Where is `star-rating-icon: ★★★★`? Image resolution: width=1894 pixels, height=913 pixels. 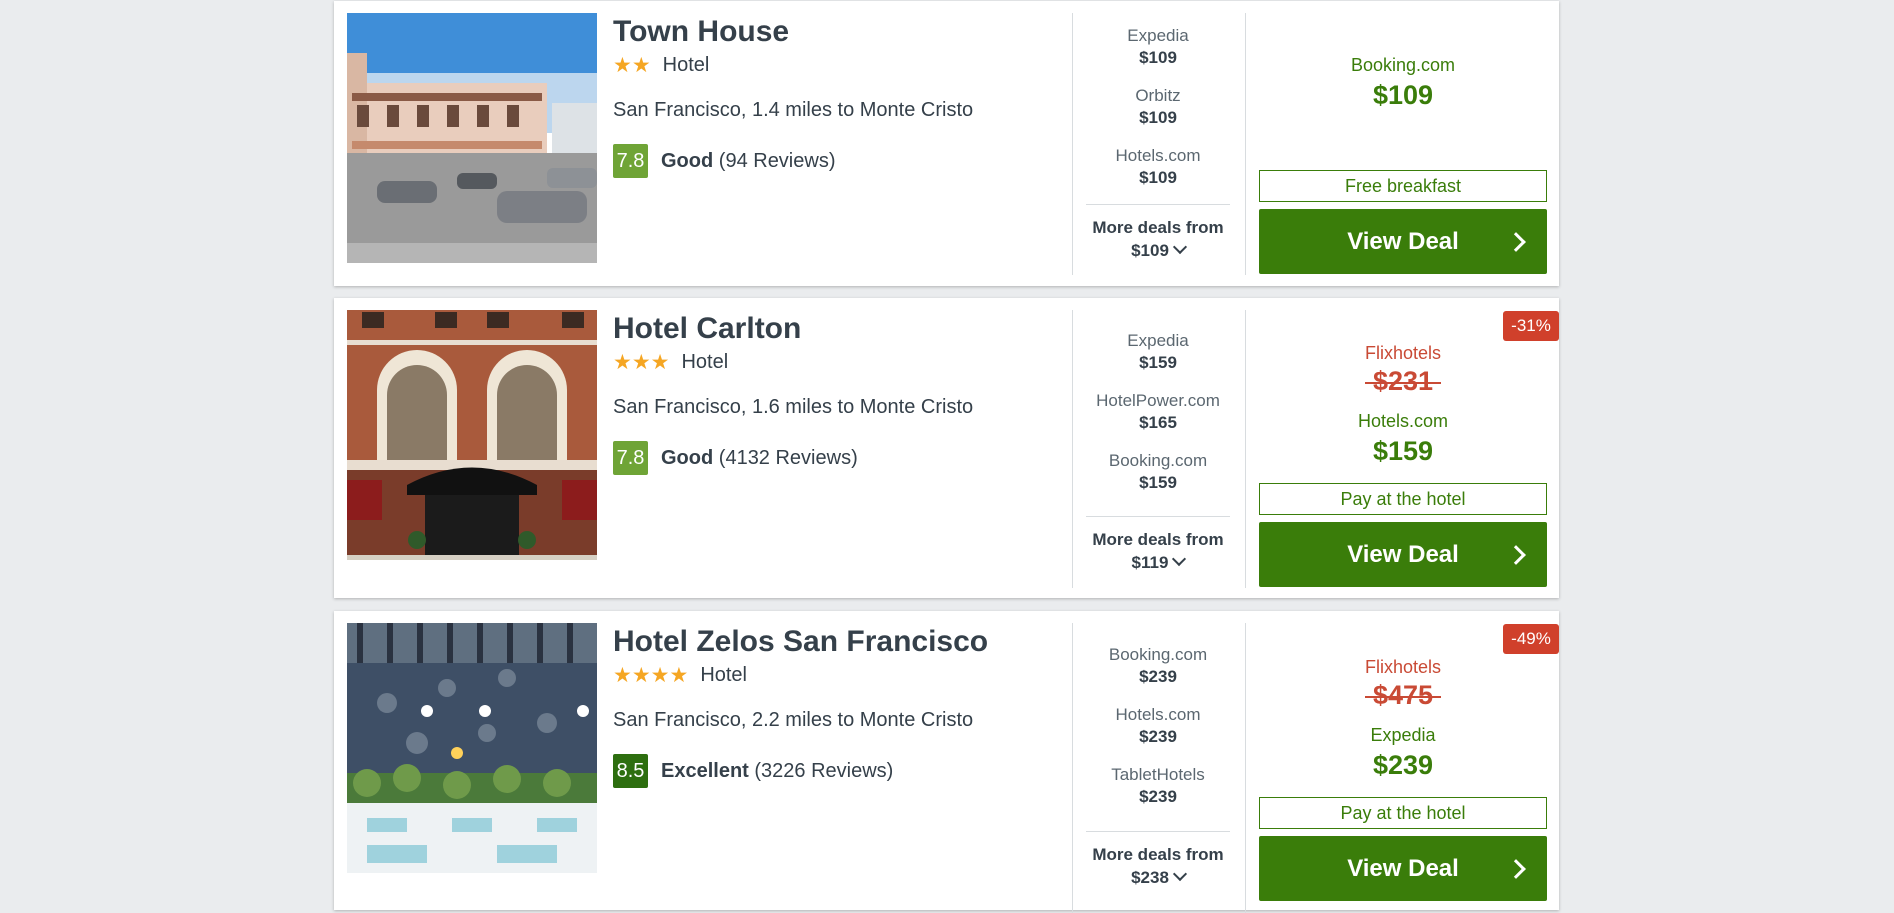 star-rating-icon: ★★★★ is located at coordinates (651, 675).